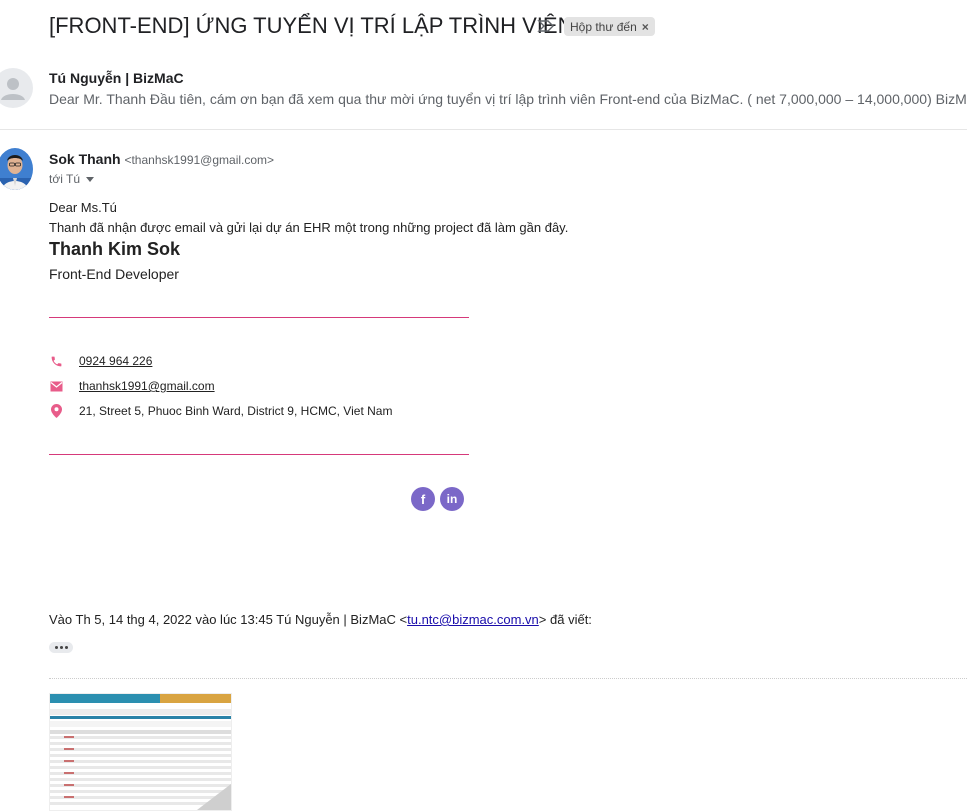  Describe the element at coordinates (56, 361) in the screenshot. I see `phone-icon` at that location.